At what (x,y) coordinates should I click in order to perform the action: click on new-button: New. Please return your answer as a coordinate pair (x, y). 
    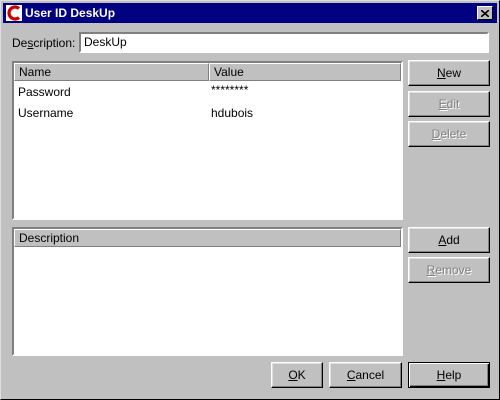
    Looking at the image, I should click on (449, 73).